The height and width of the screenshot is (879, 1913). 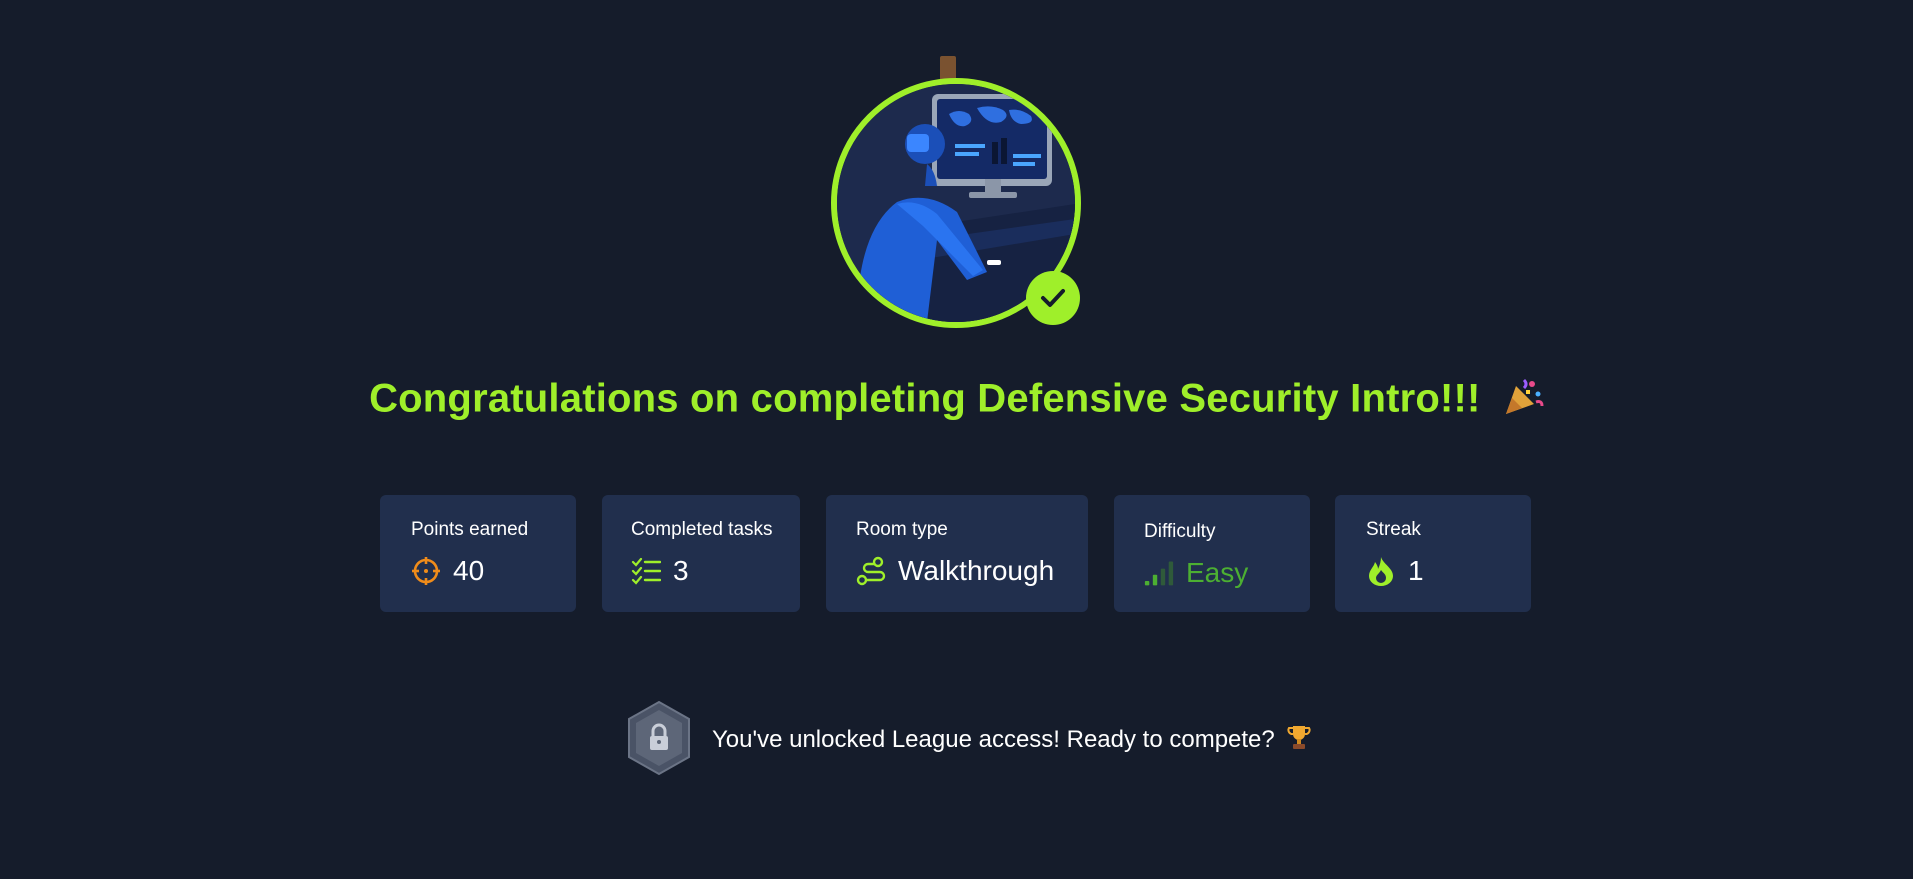 What do you see at coordinates (1180, 531) in the screenshot?
I see `stat-label: Difficulty` at bounding box center [1180, 531].